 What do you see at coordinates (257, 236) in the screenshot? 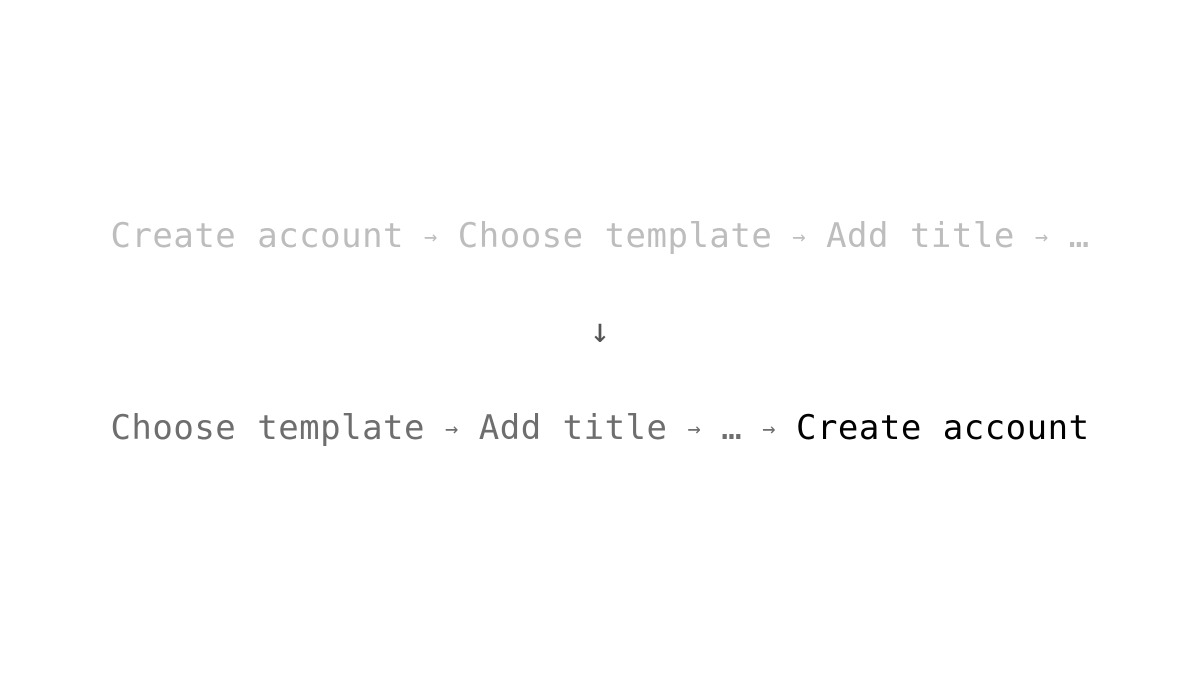
I see `flow-step-create-account: Create account` at bounding box center [257, 236].